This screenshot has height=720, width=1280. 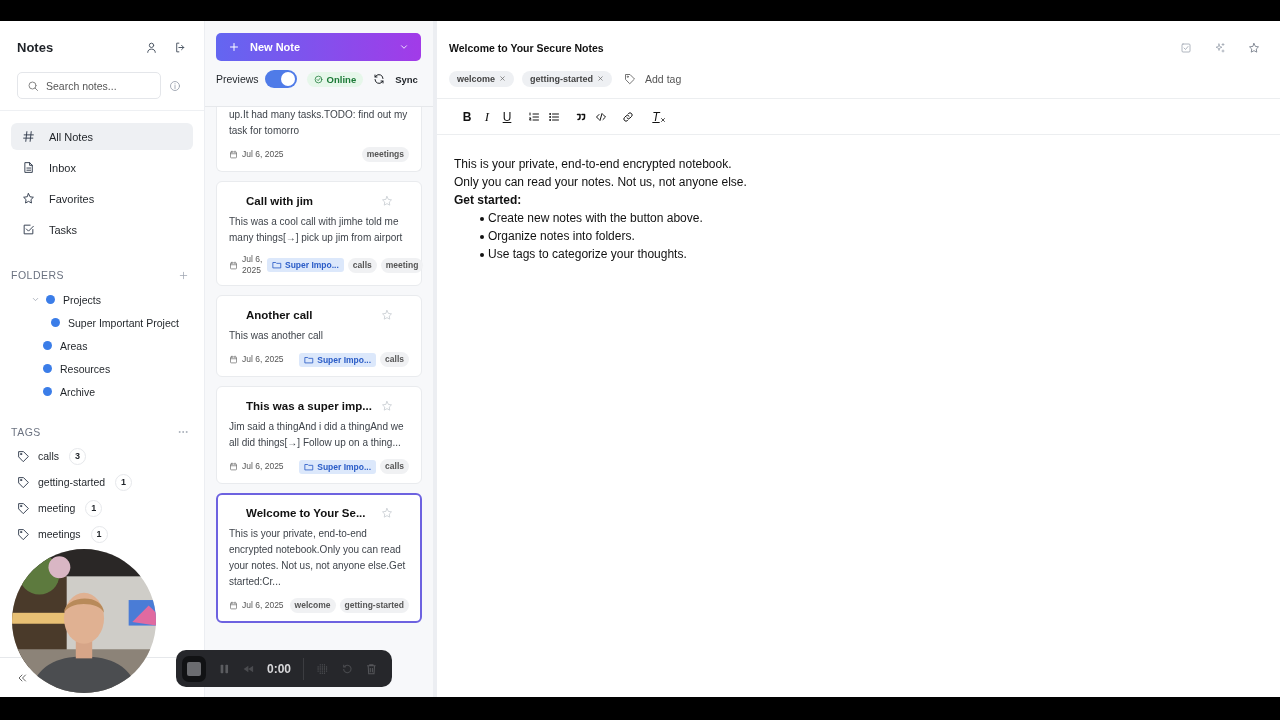 I want to click on info-icon, so click(x=175, y=85).